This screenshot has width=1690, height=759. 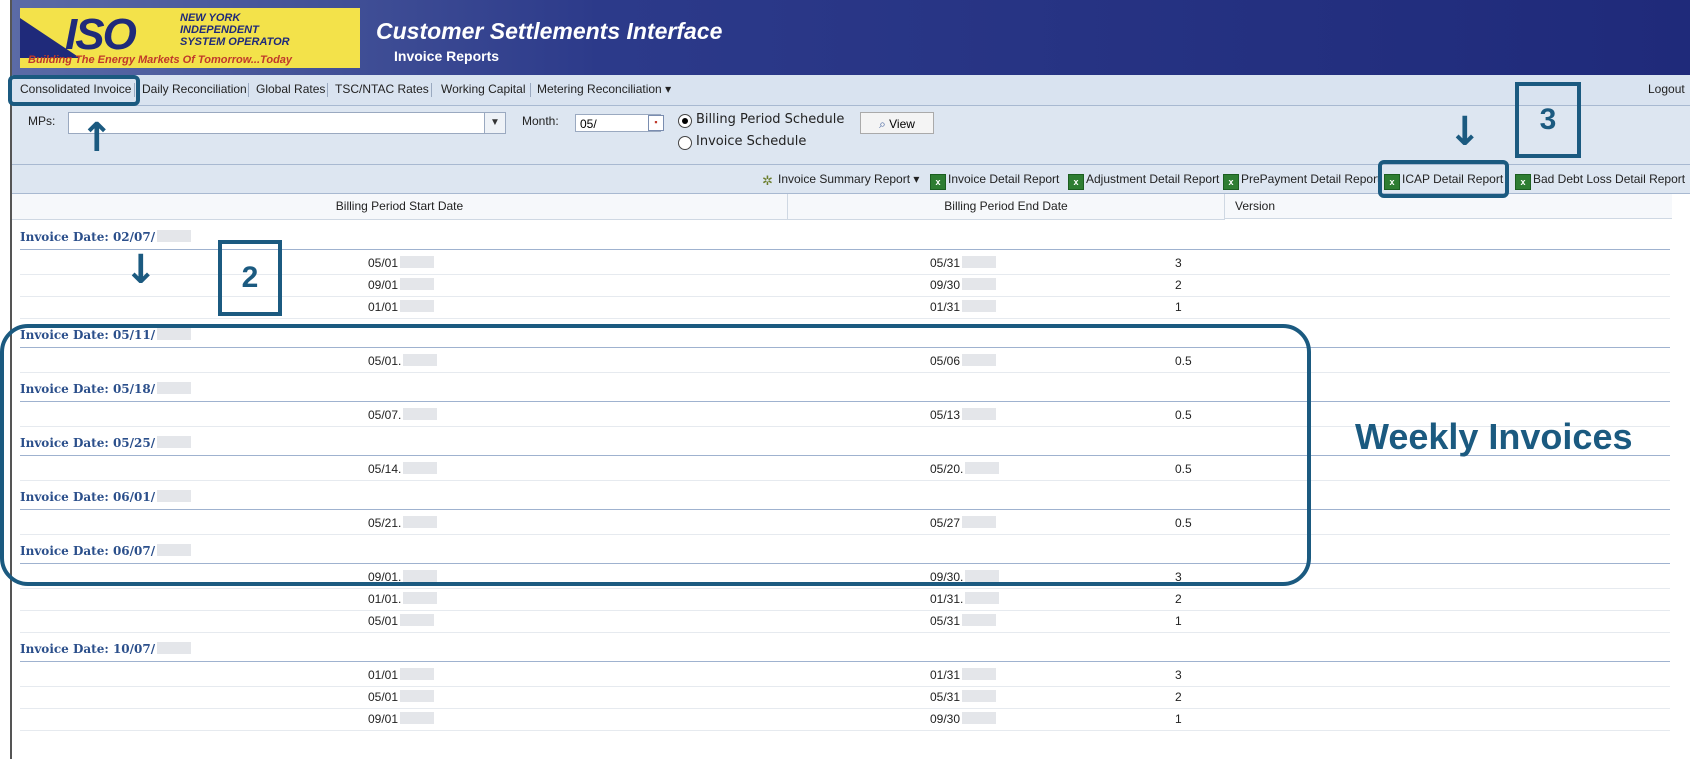 I want to click on invoice-group-header: Invoice Date: 02/07/, so click(x=106, y=237).